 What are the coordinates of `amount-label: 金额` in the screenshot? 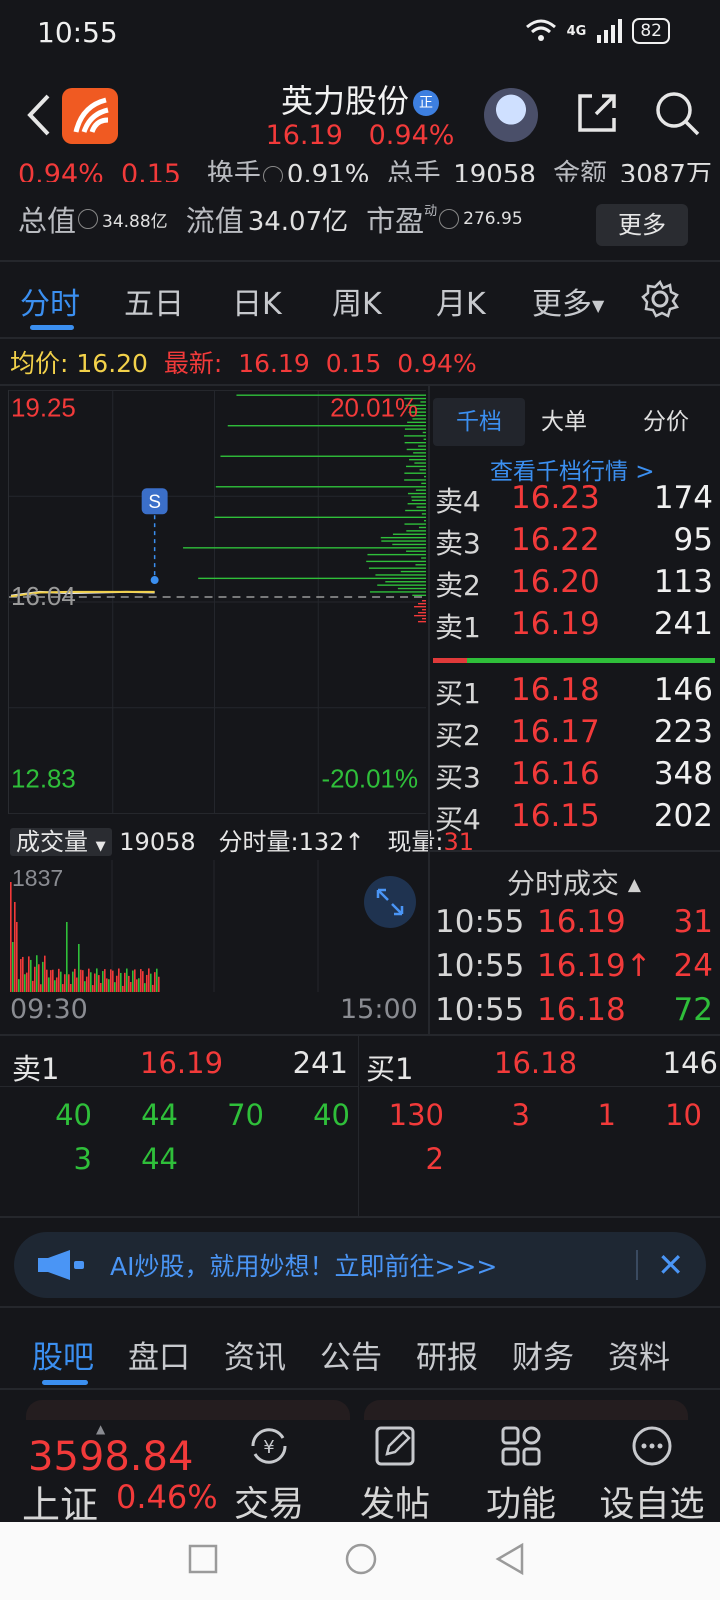 It's located at (580, 170).